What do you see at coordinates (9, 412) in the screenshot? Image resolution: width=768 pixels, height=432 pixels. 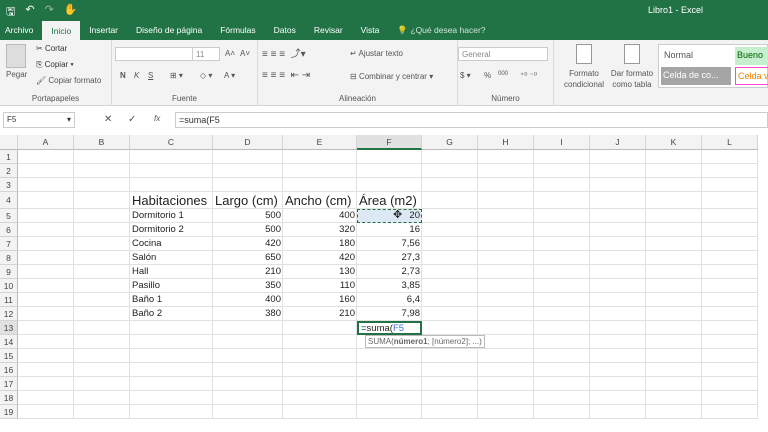 I see `row-header-19: 19` at bounding box center [9, 412].